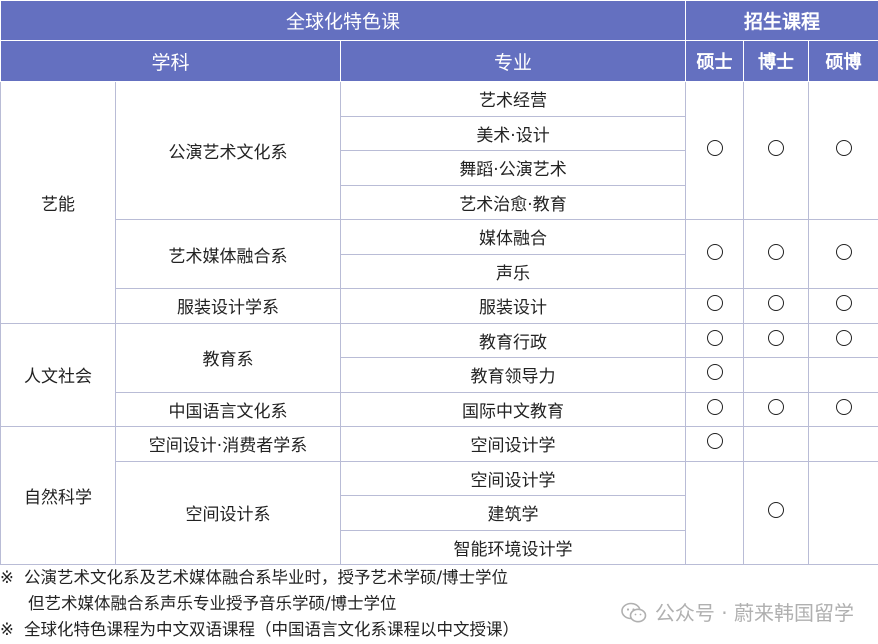 This screenshot has height=644, width=878. I want to click on major-cell: 艺术经营, so click(513, 99).